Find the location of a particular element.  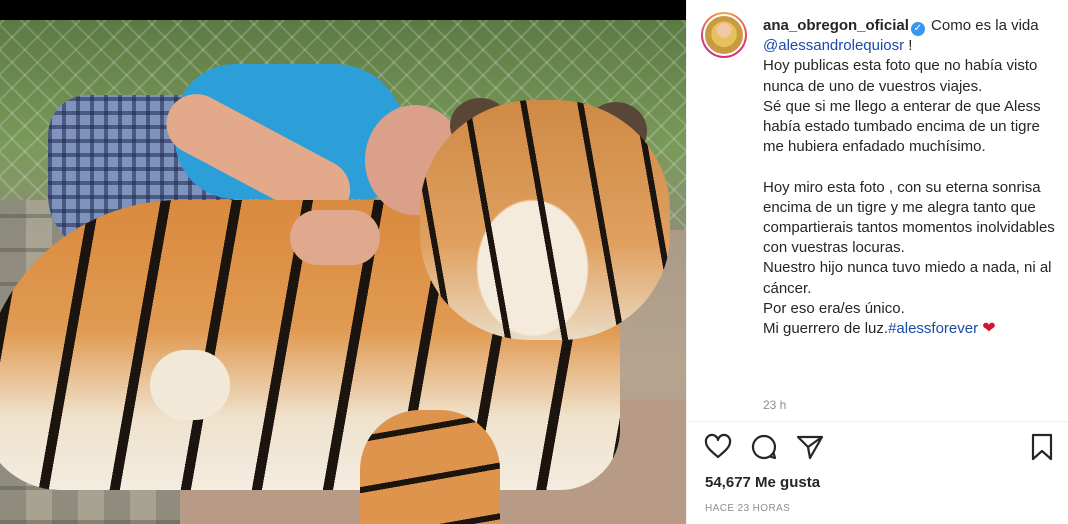

tiger-leg is located at coordinates (430, 467).